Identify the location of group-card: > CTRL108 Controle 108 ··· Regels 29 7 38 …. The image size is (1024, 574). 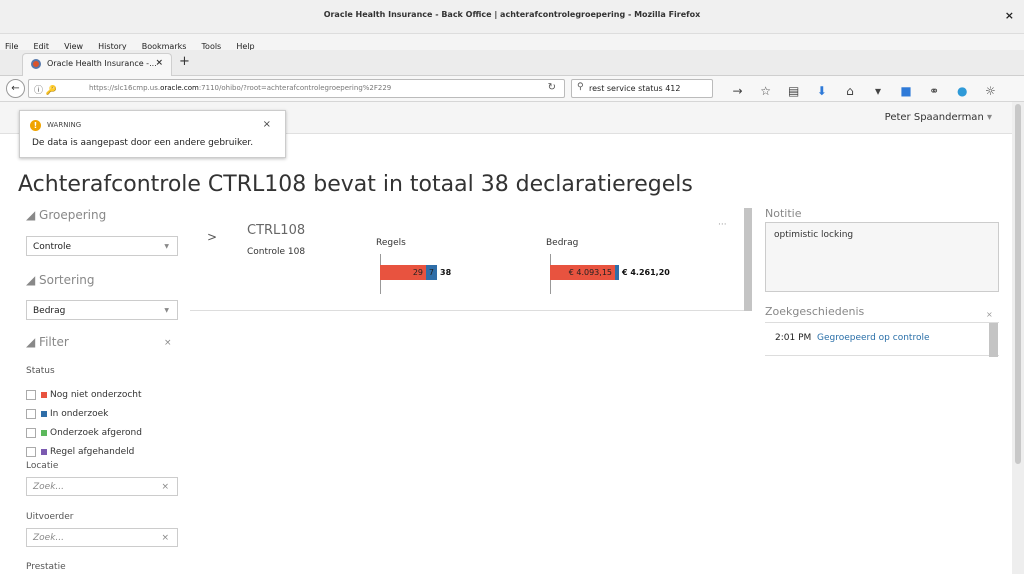
(471, 259).